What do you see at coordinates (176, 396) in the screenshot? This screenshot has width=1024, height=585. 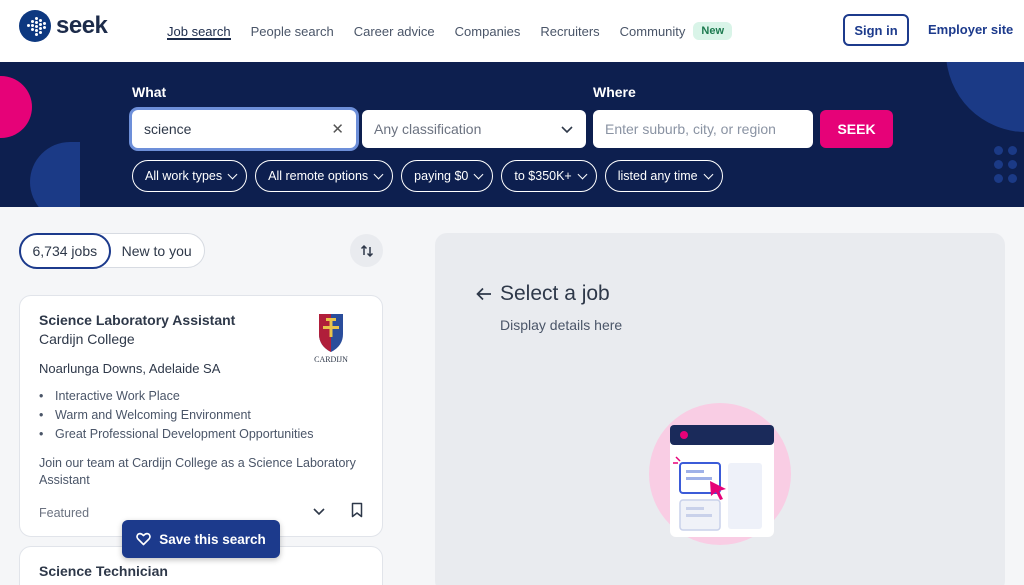 I see `job-highlight: Interactive Work Place` at bounding box center [176, 396].